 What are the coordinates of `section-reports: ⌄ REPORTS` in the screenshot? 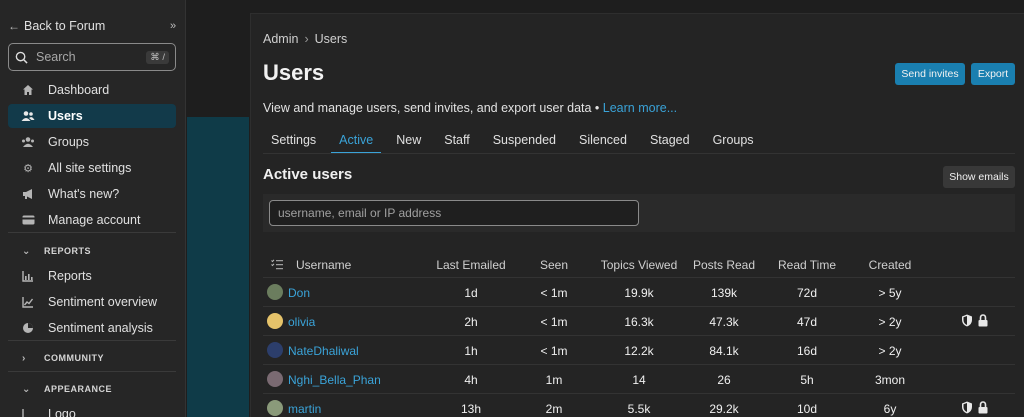 It's located at (92, 251).